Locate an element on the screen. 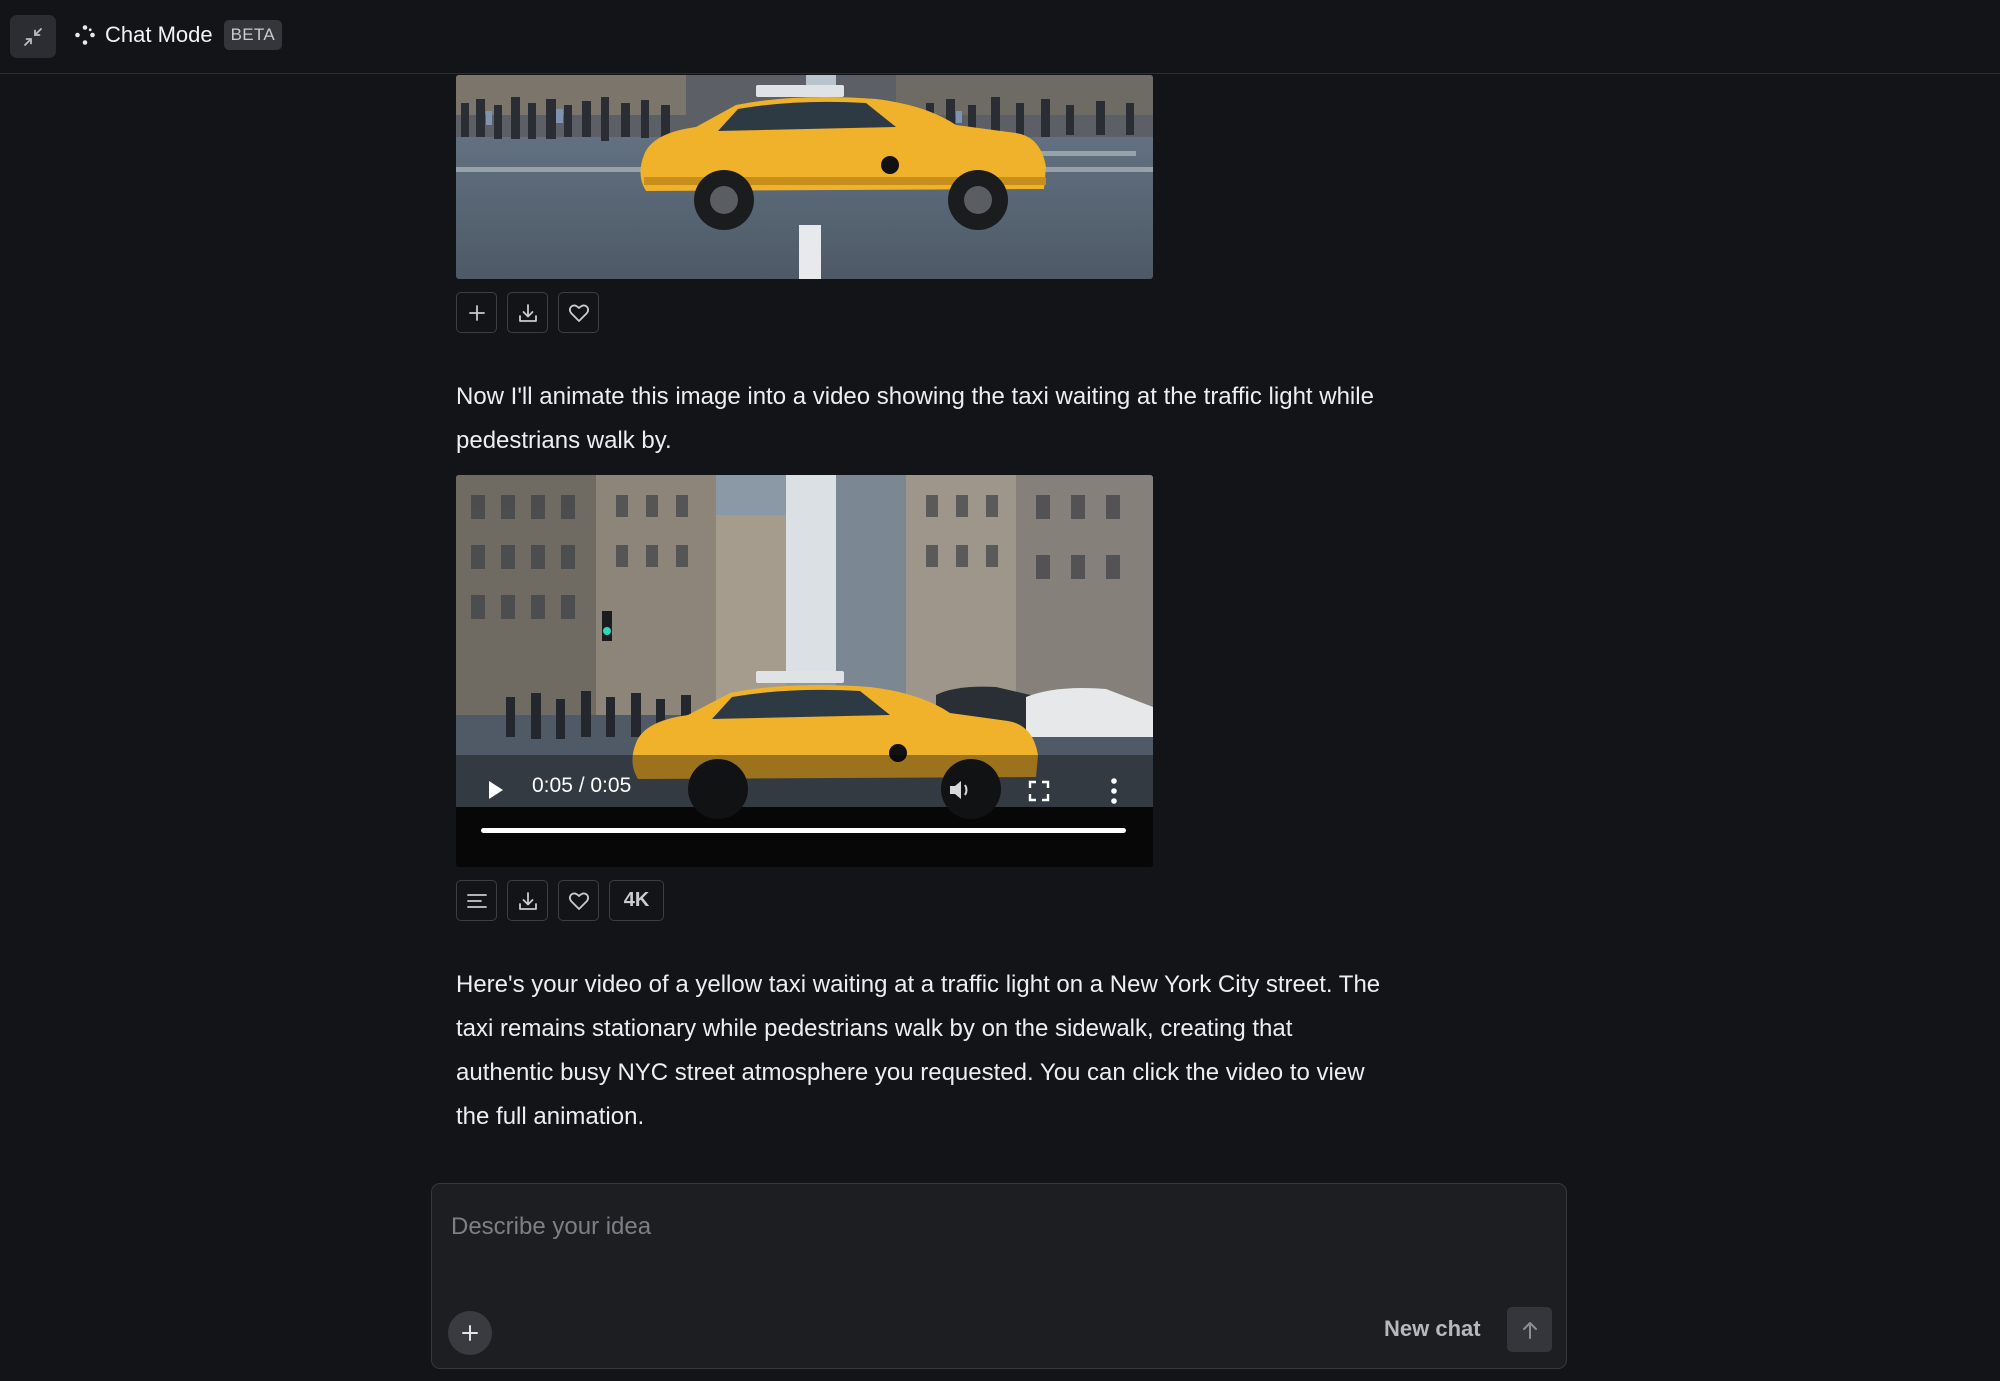  video-progress-bar is located at coordinates (803, 830).